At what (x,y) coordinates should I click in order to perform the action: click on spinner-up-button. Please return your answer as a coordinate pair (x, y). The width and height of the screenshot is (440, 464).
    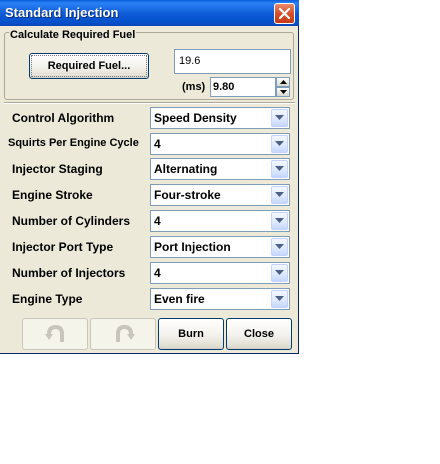
    Looking at the image, I should click on (283, 82).